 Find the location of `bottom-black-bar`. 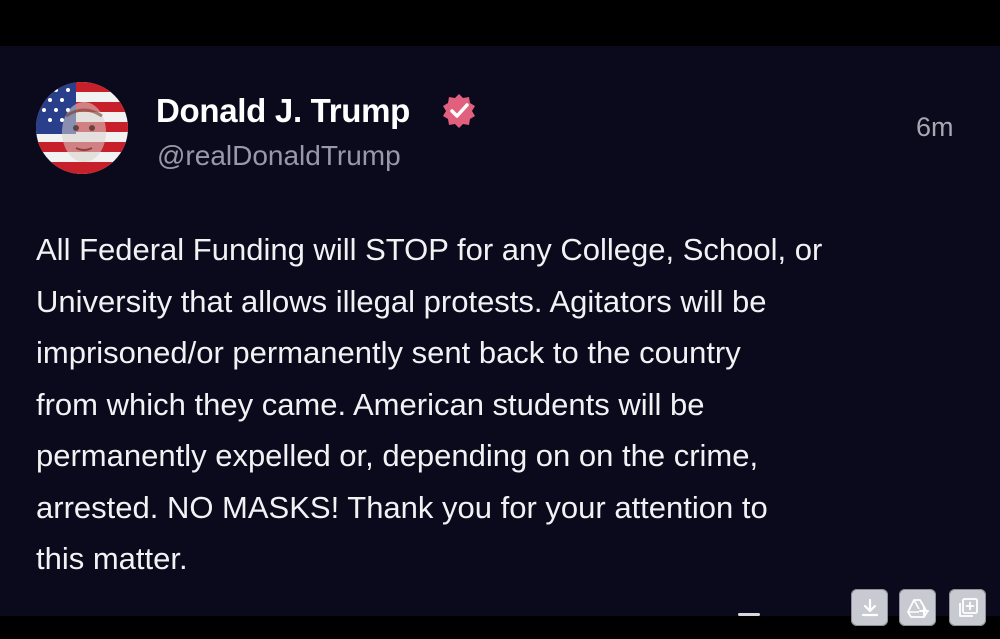

bottom-black-bar is located at coordinates (500, 627).